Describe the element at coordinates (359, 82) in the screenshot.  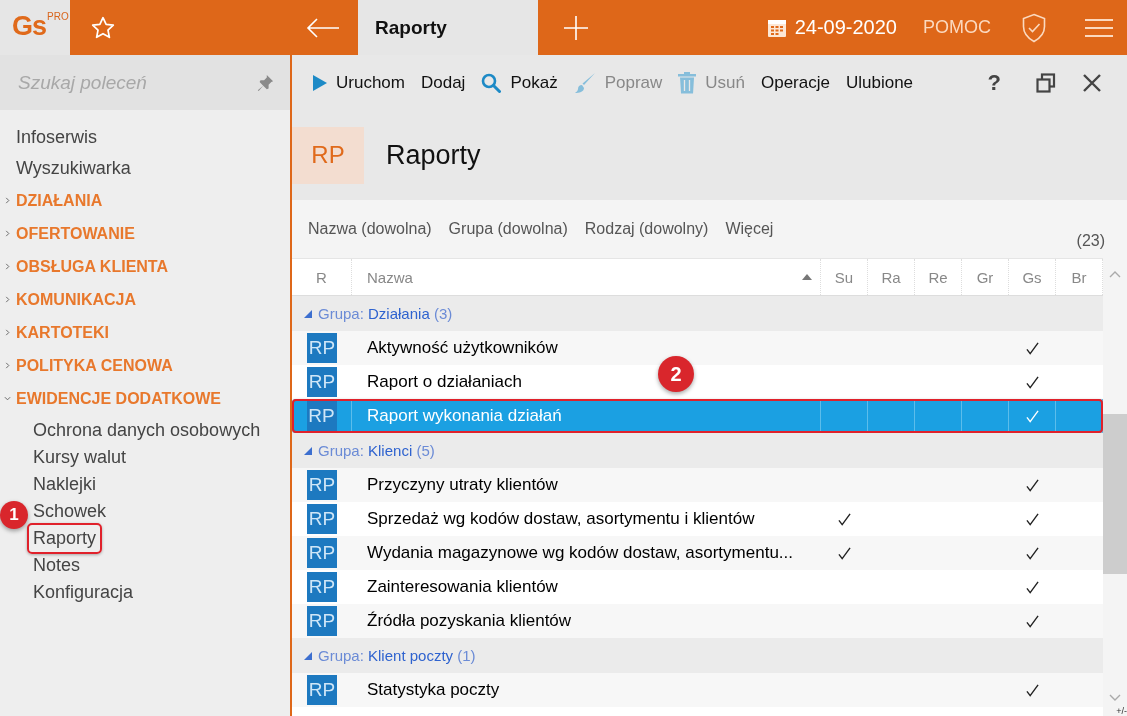
I see `toolbar-button: Uruchom` at that location.